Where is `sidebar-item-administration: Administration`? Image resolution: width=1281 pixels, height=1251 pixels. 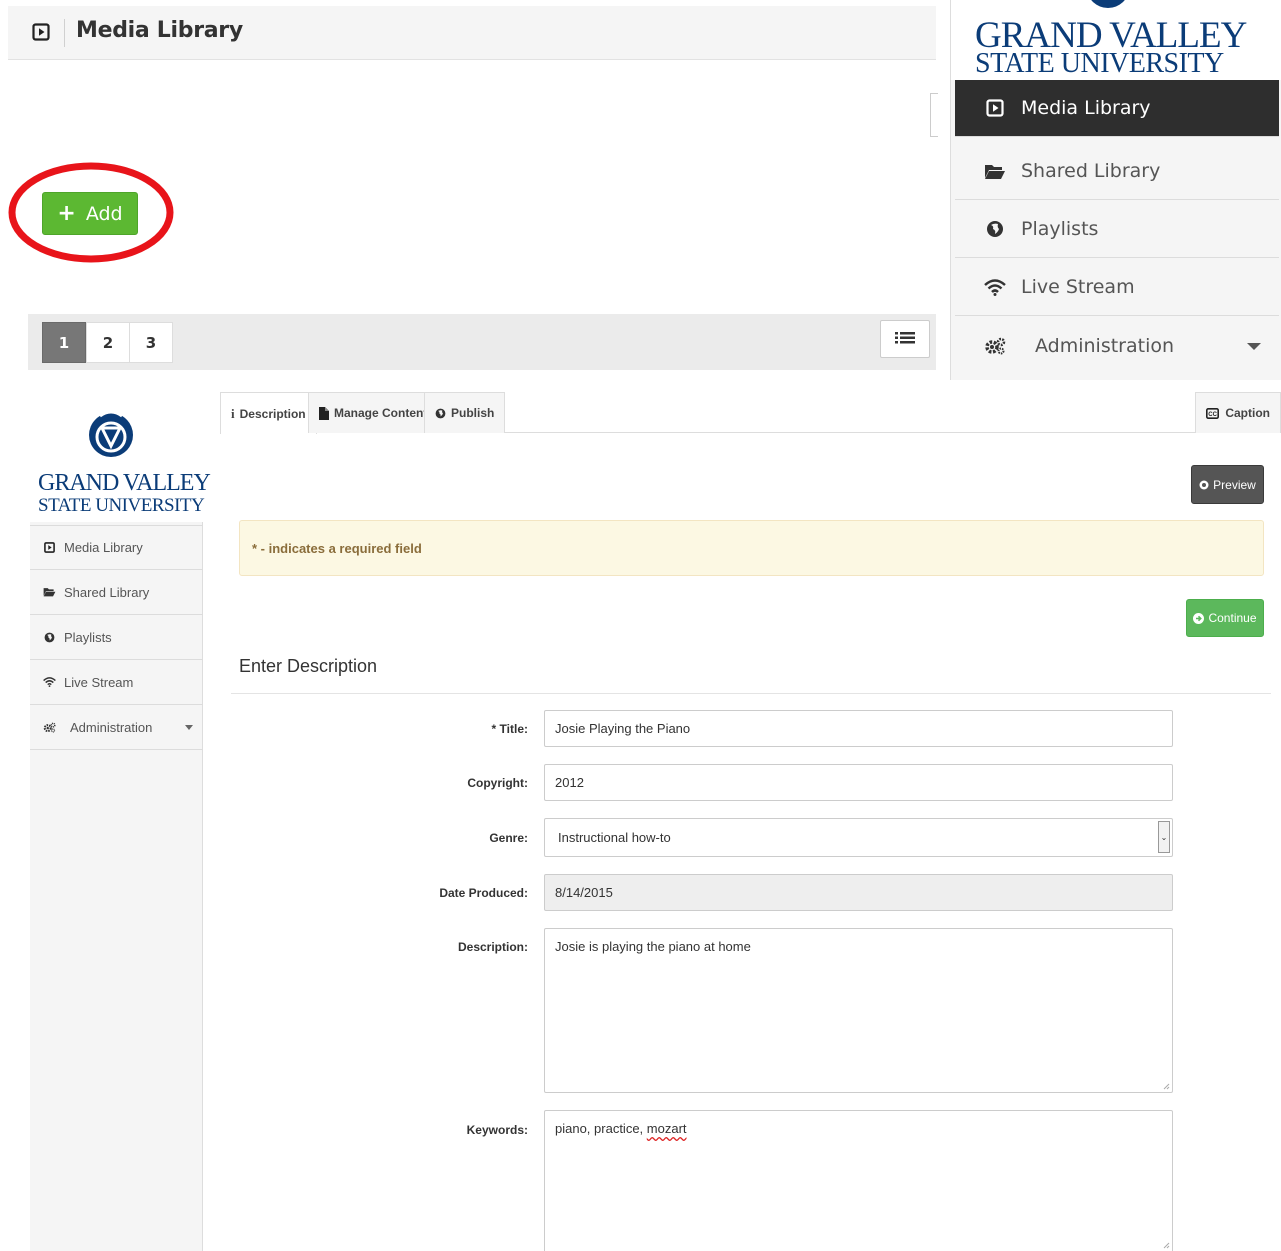
sidebar-item-administration: Administration is located at coordinates (116, 727).